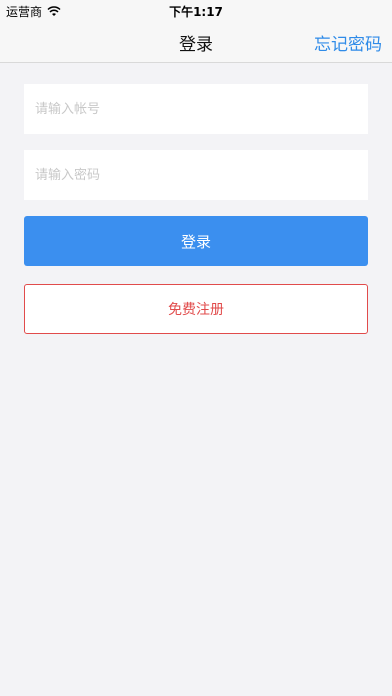 Image resolution: width=392 pixels, height=696 pixels. I want to click on clock: 下午1:17, so click(196, 12).